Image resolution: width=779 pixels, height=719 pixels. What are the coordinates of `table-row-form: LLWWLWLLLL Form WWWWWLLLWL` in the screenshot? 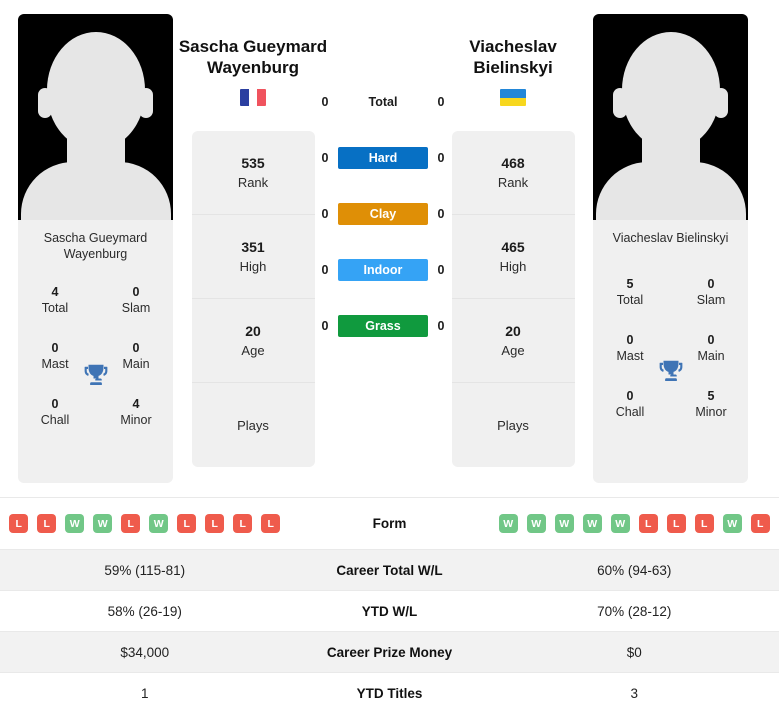 It's located at (389, 523).